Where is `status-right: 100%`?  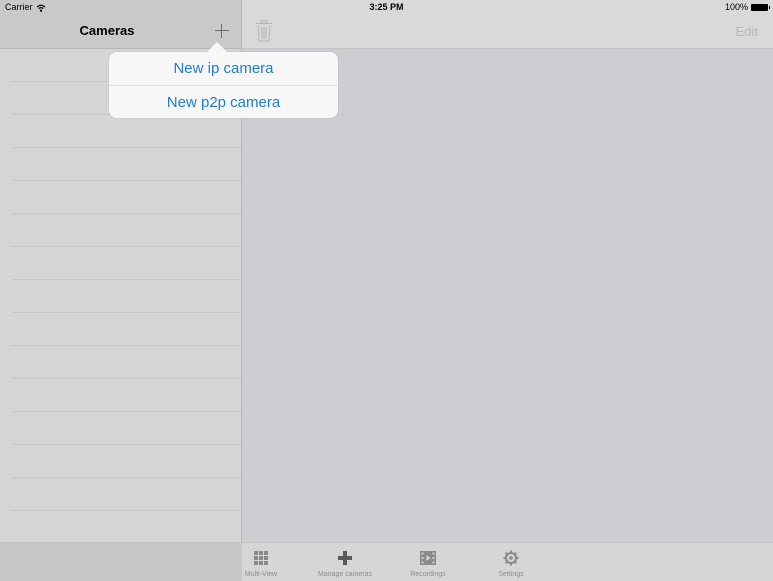 status-right: 100% is located at coordinates (747, 7).